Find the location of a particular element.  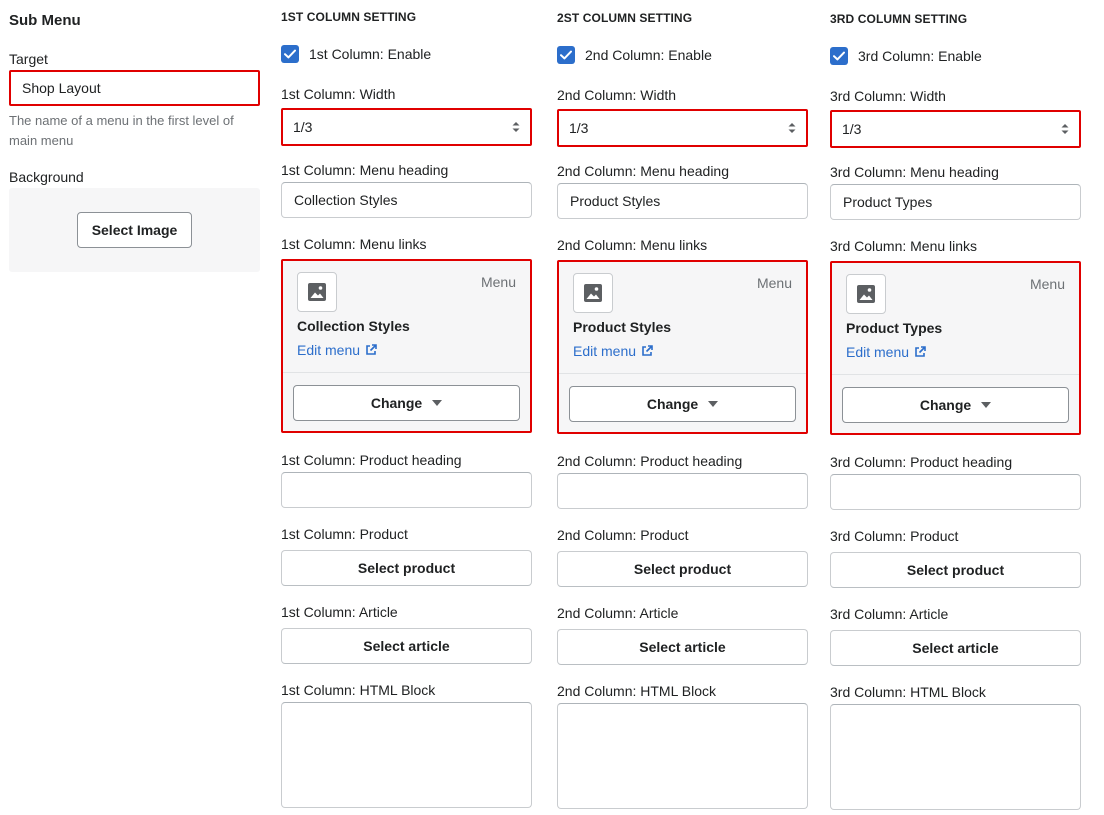

width-label: 1st Column: Width is located at coordinates (338, 94).